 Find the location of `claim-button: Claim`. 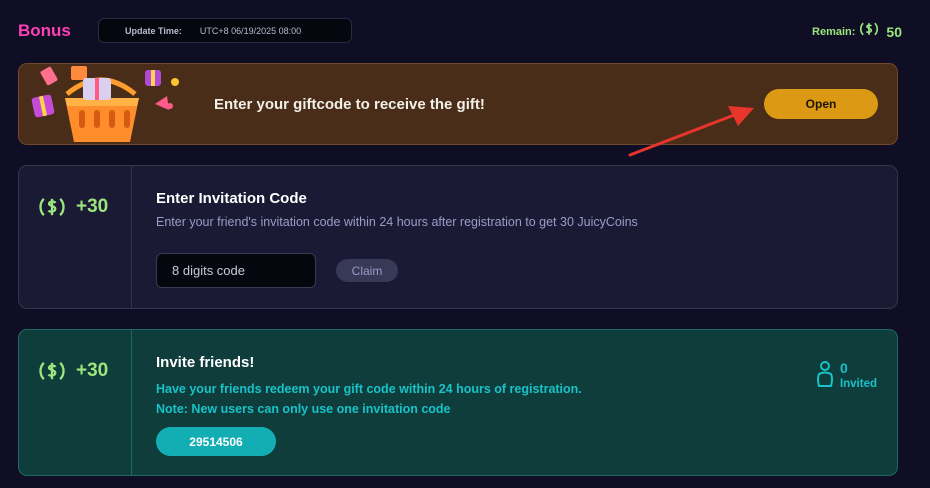

claim-button: Claim is located at coordinates (367, 270).